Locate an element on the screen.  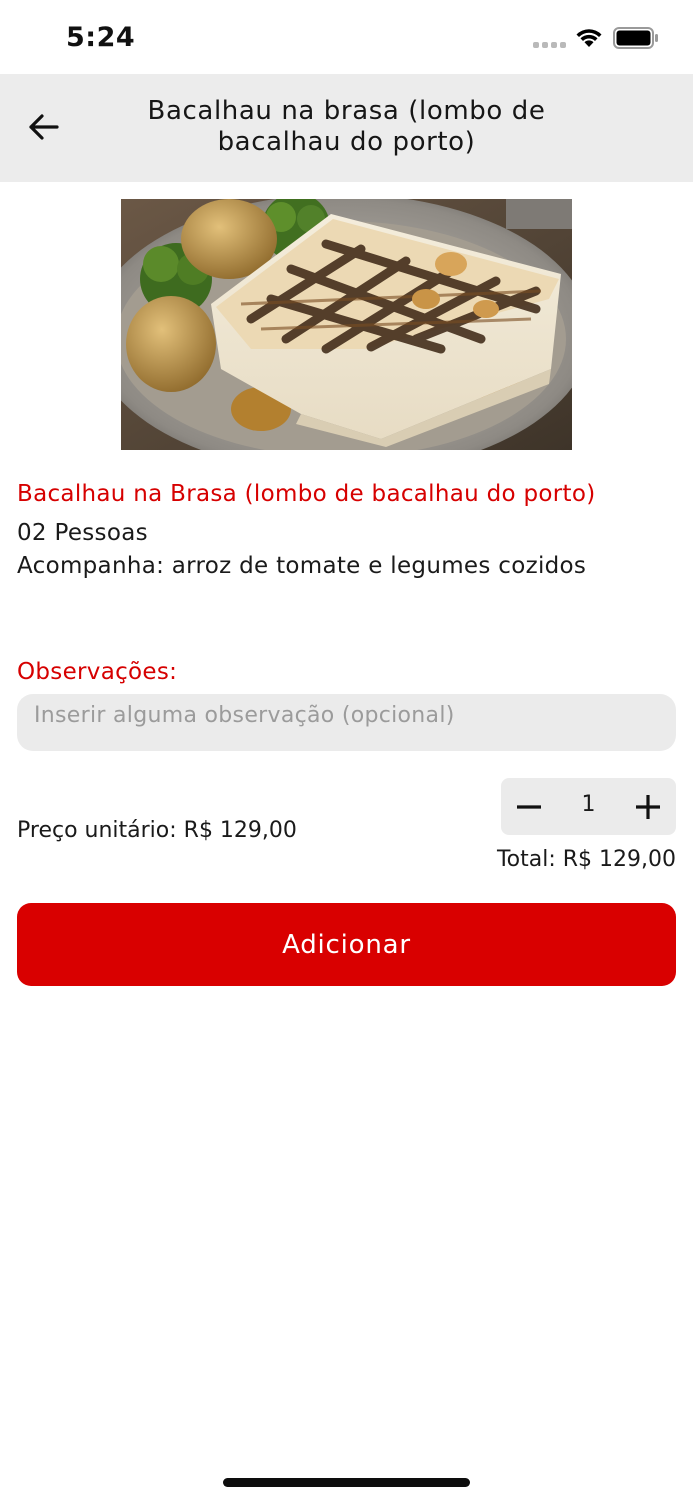
arrow-left-icon is located at coordinates (44, 127).